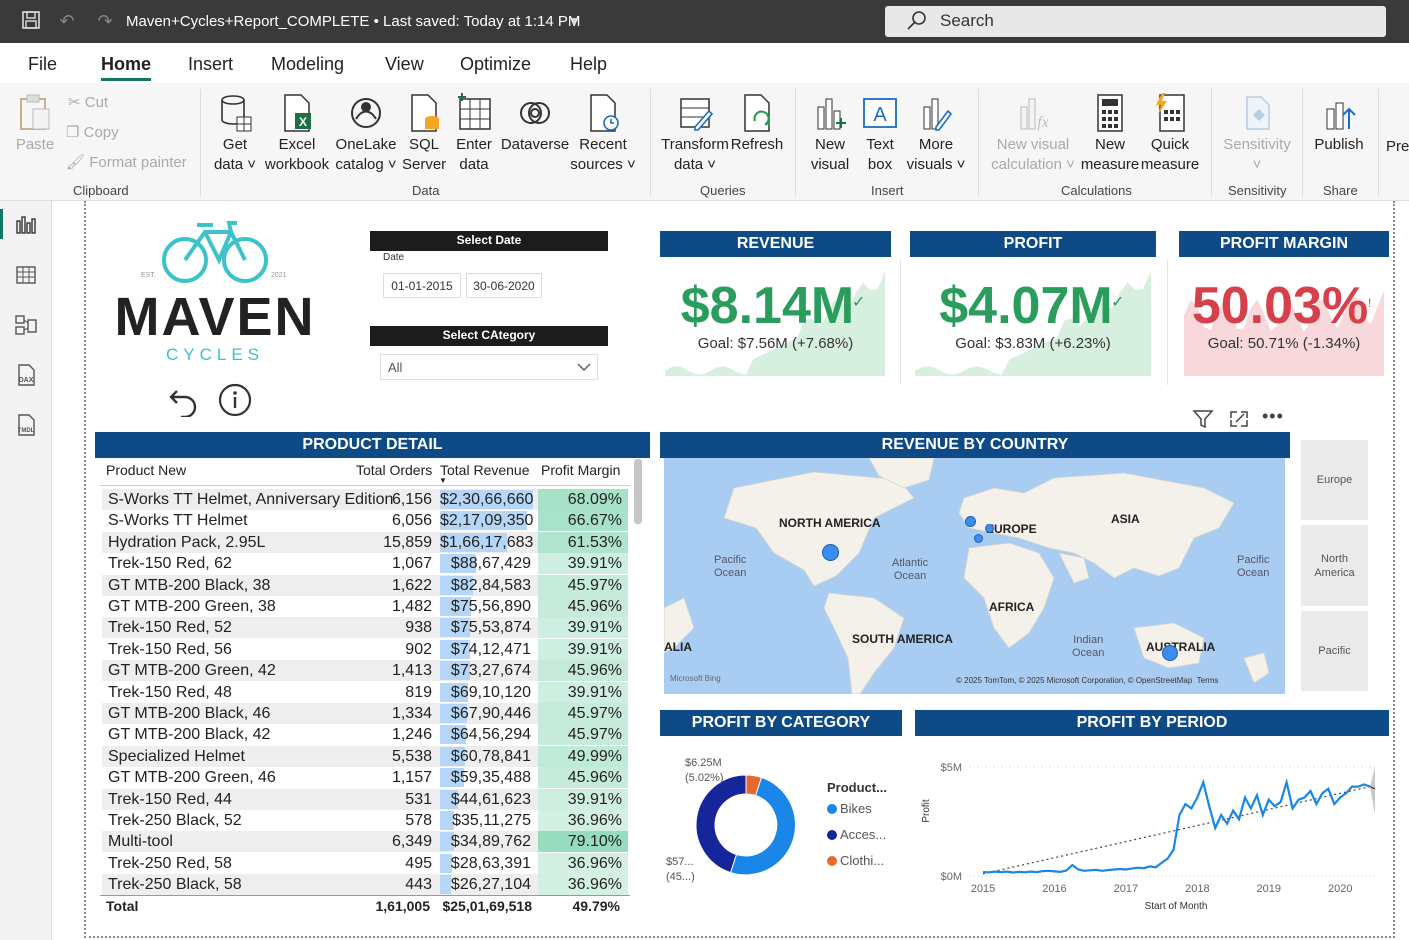  What do you see at coordinates (867, 814) in the screenshot?
I see `legend-item: Bikes` at bounding box center [867, 814].